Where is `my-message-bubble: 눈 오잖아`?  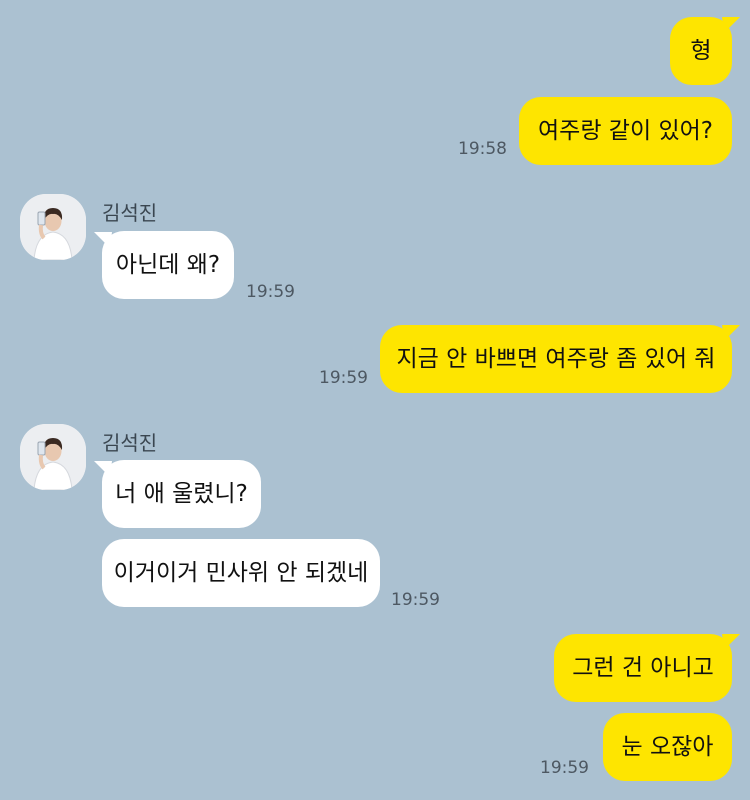
my-message-bubble: 눈 오잖아 is located at coordinates (667, 747).